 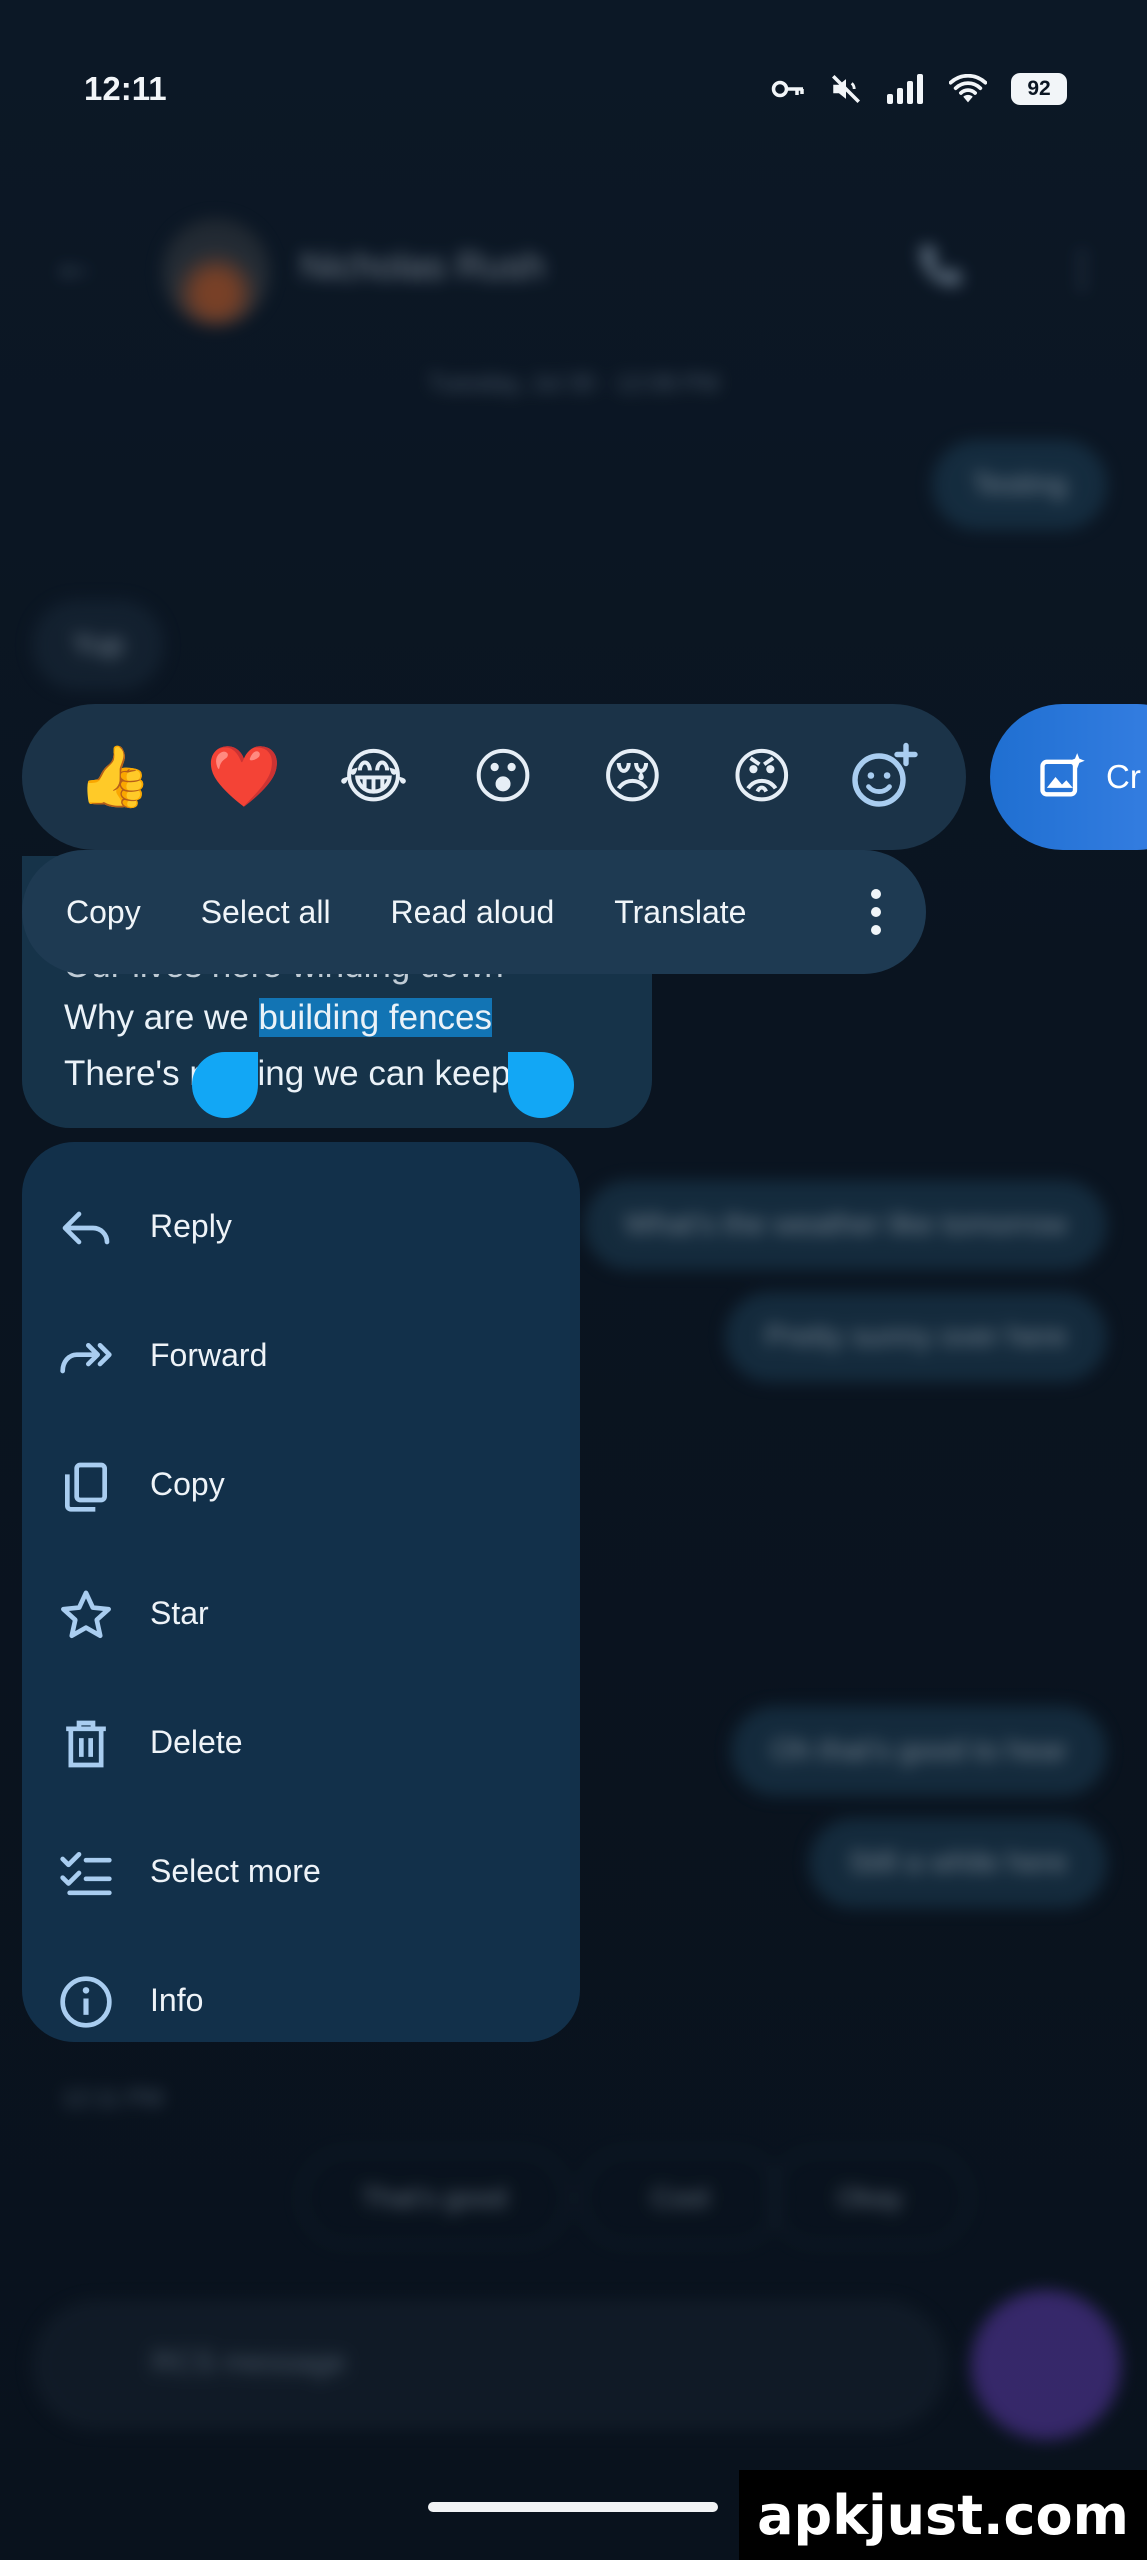 What do you see at coordinates (374, 777) in the screenshot?
I see `reaction-laugh: 😂` at bounding box center [374, 777].